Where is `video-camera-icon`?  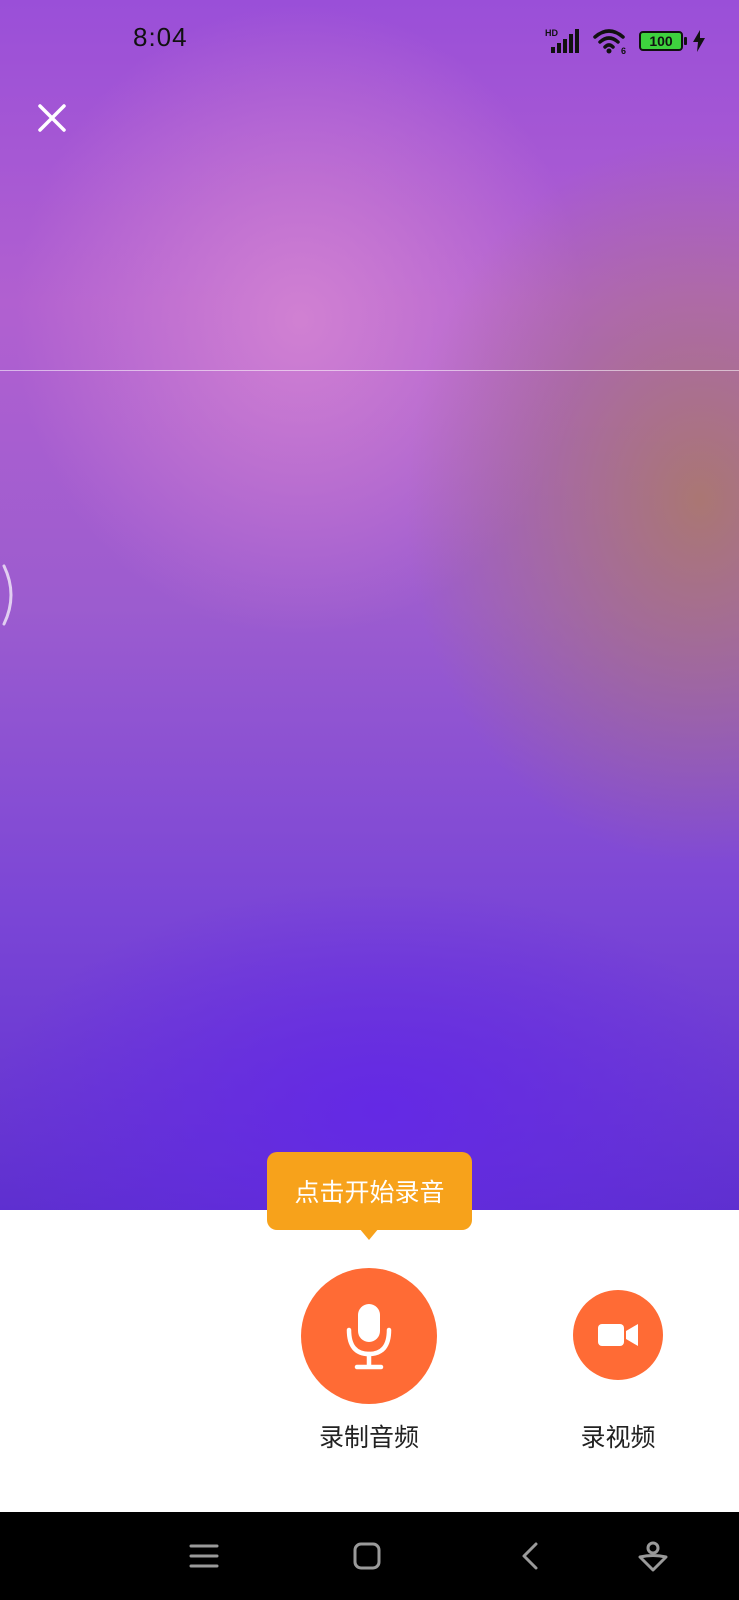
video-camera-icon is located at coordinates (618, 1335).